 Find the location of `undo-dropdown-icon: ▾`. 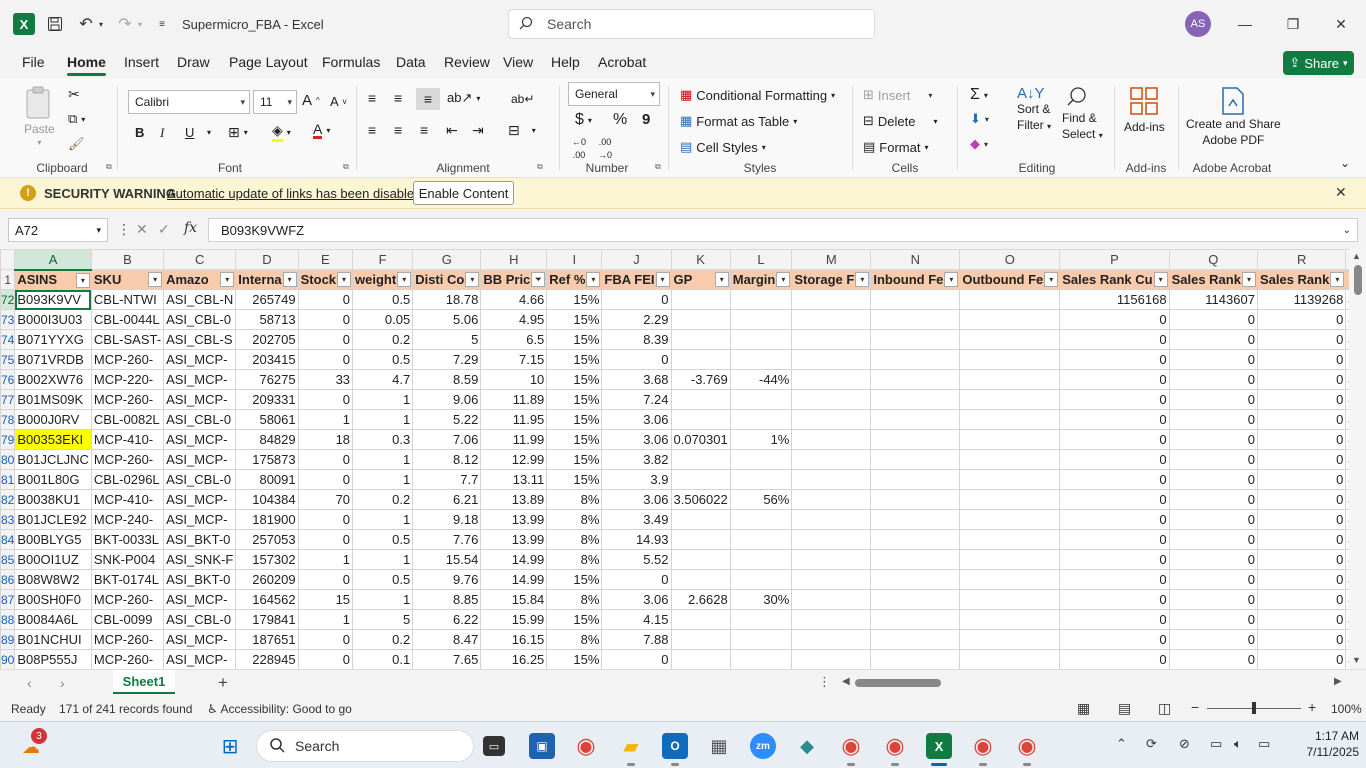

undo-dropdown-icon: ▾ is located at coordinates (101, 24).